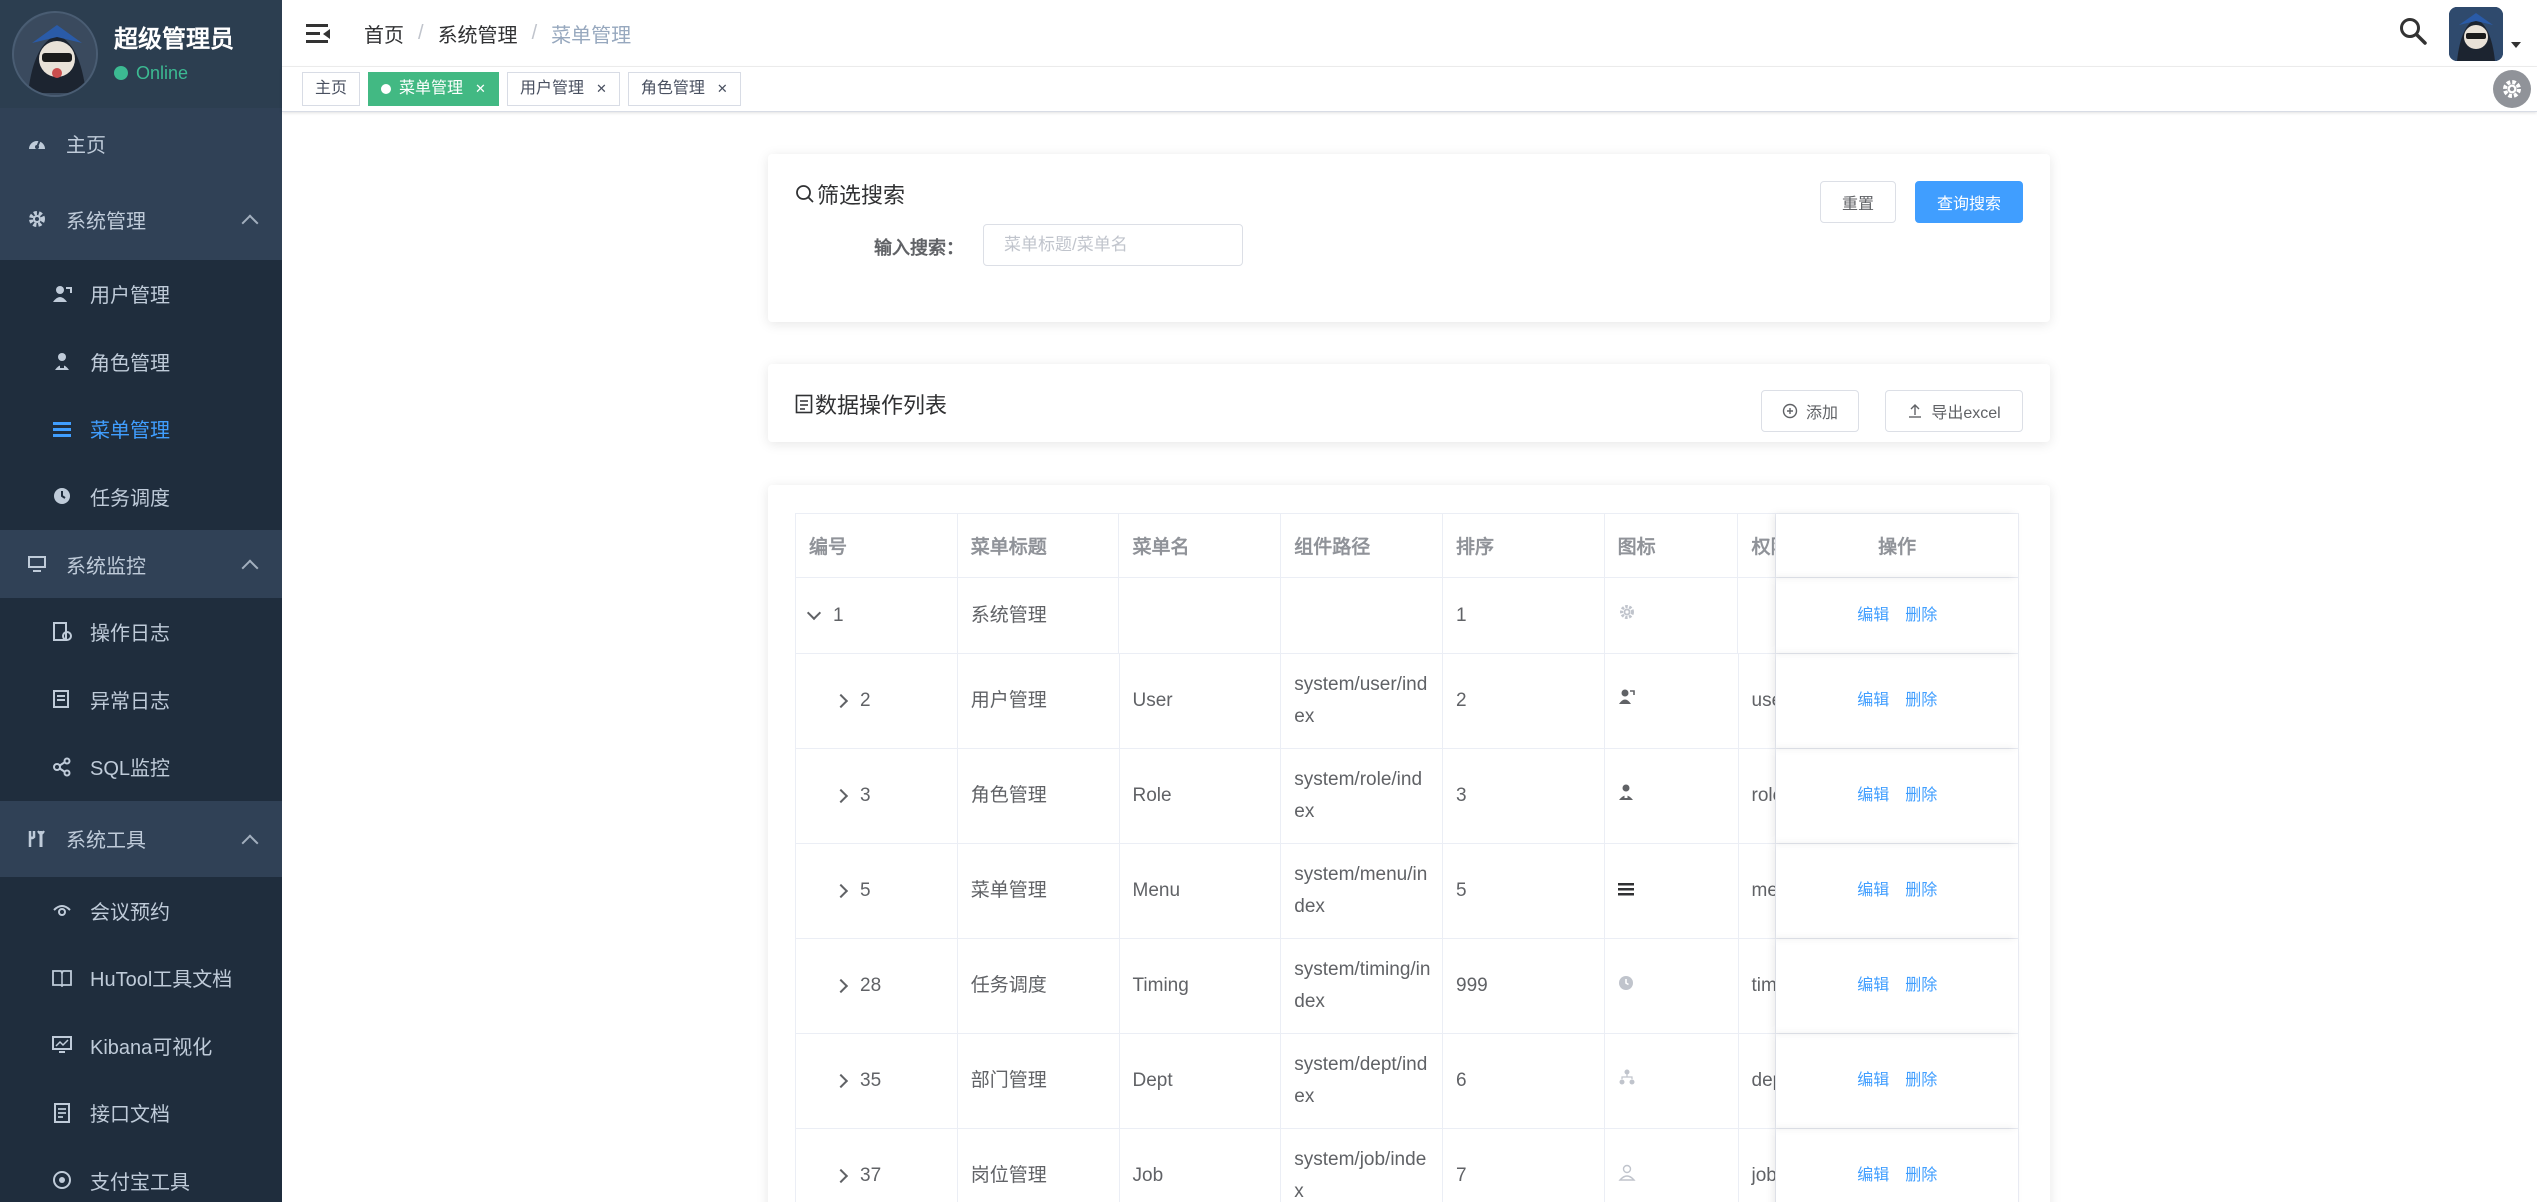 The image size is (2537, 1202). I want to click on cell-path: system/dept/index, so click(1362, 1081).